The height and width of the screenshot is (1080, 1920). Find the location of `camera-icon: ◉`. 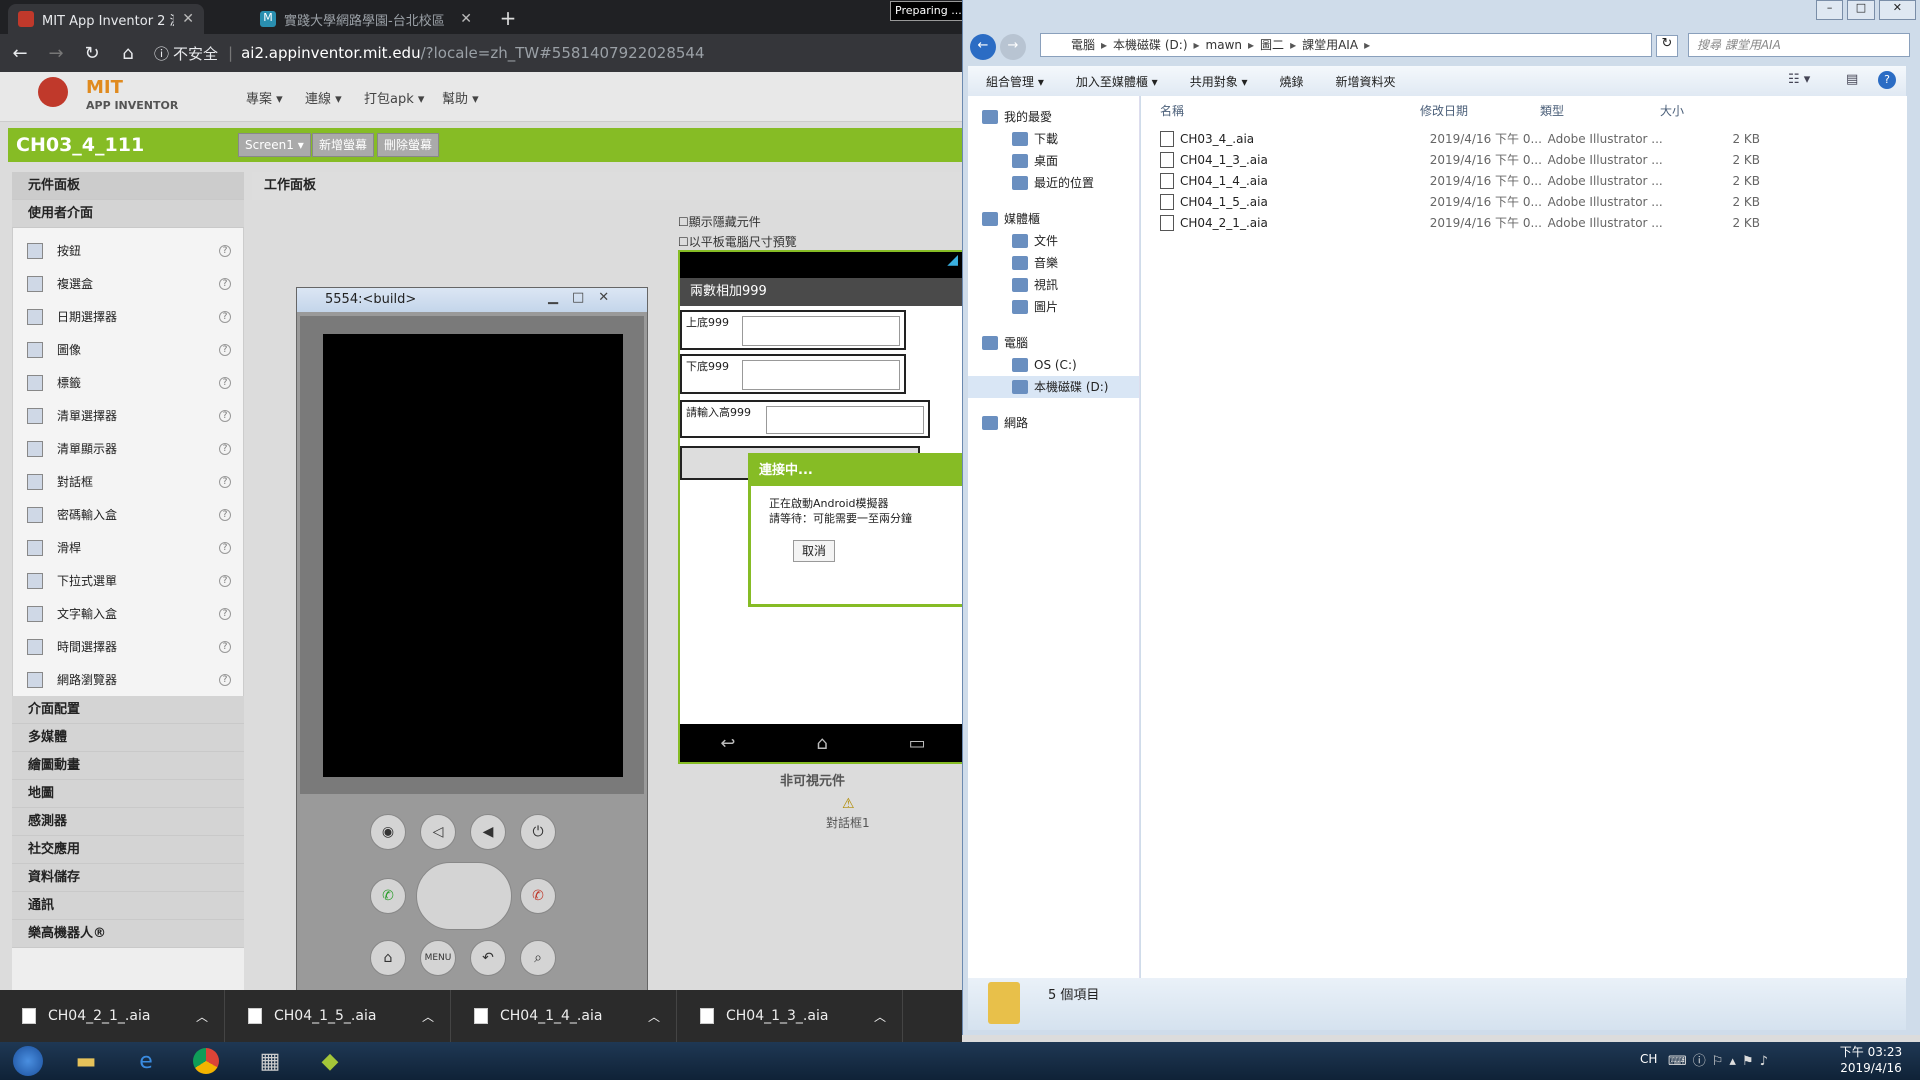

camera-icon: ◉ is located at coordinates (388, 832).